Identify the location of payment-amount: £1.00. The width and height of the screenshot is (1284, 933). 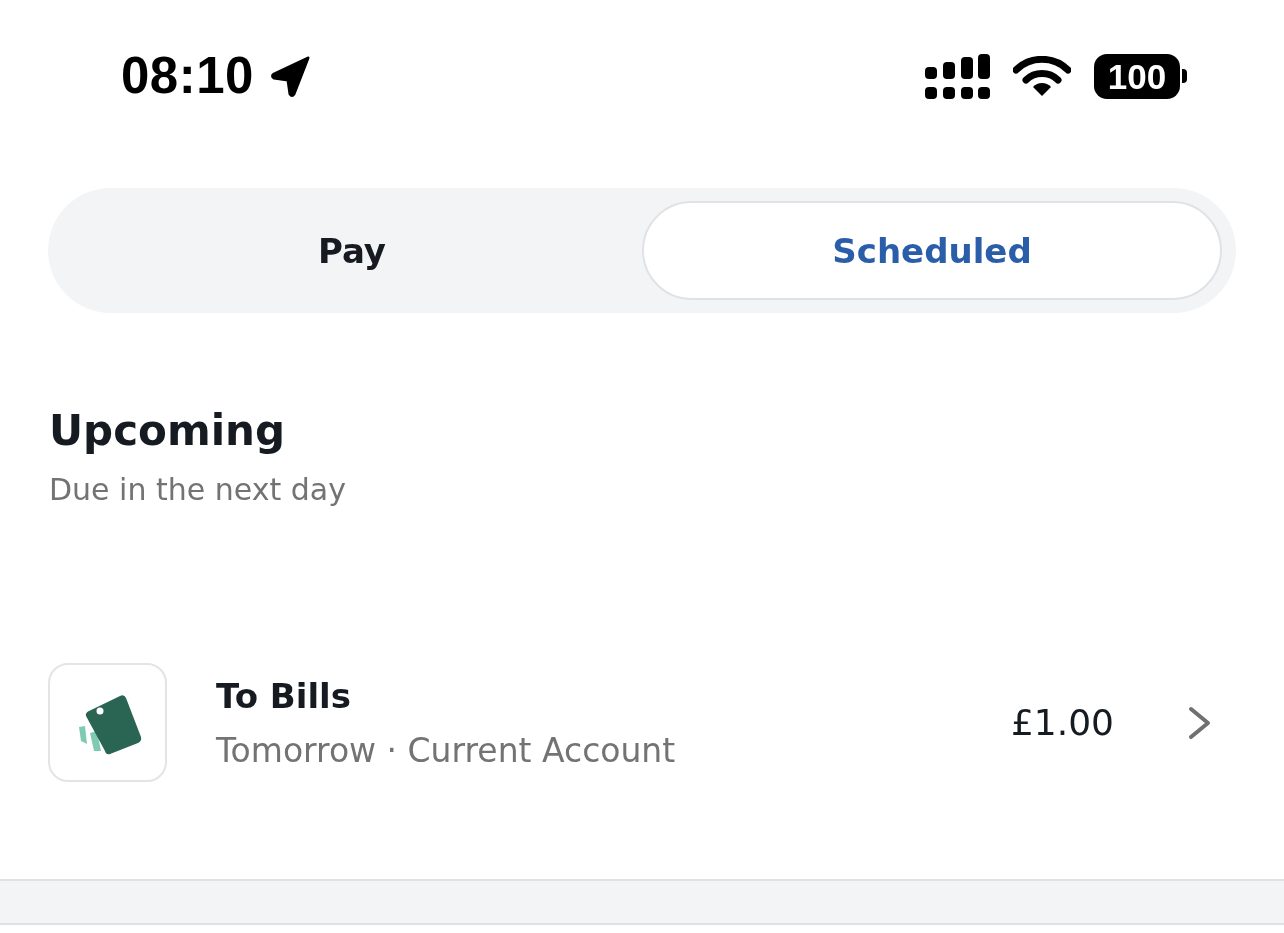
(1062, 722).